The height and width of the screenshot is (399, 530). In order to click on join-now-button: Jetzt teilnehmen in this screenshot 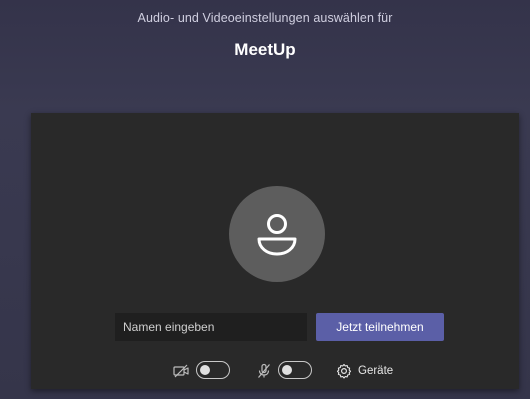, I will do `click(380, 327)`.